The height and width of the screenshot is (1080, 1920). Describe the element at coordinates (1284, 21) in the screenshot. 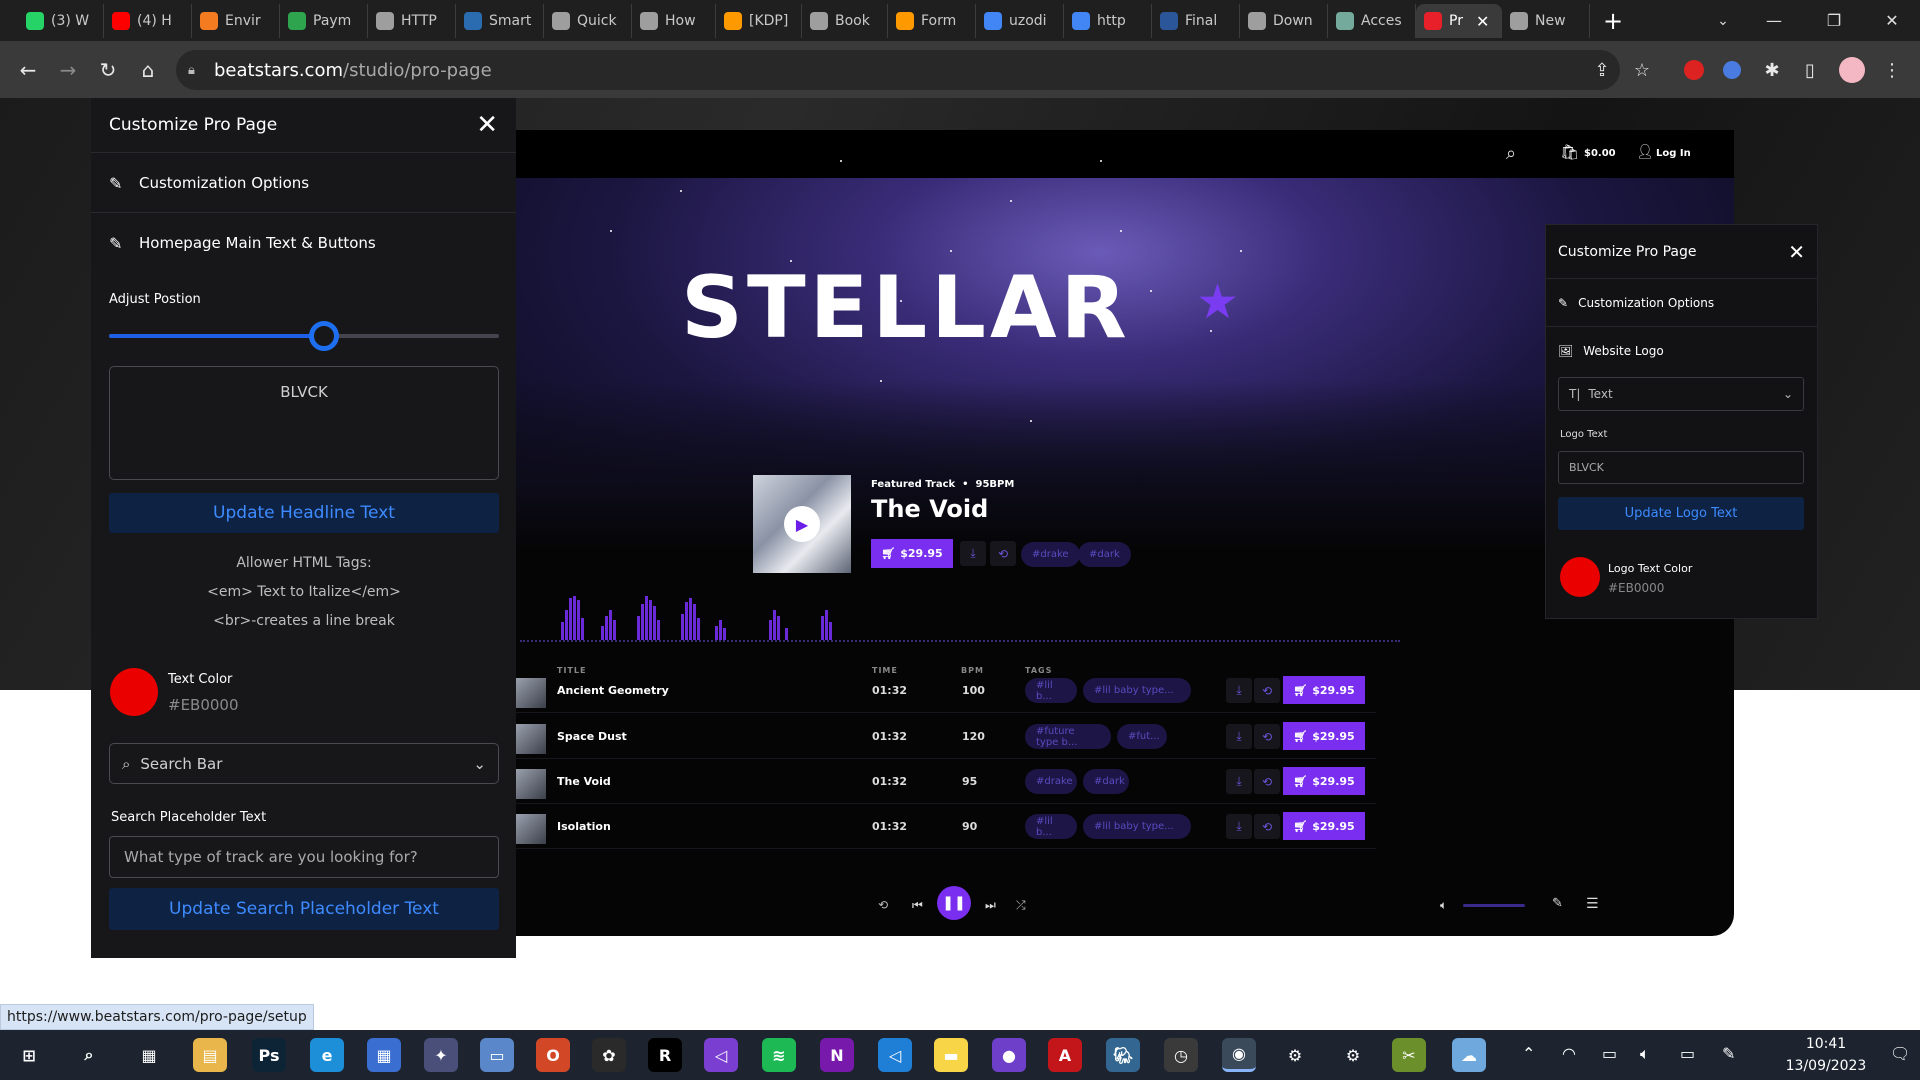

I see `browser-tab: Down` at that location.